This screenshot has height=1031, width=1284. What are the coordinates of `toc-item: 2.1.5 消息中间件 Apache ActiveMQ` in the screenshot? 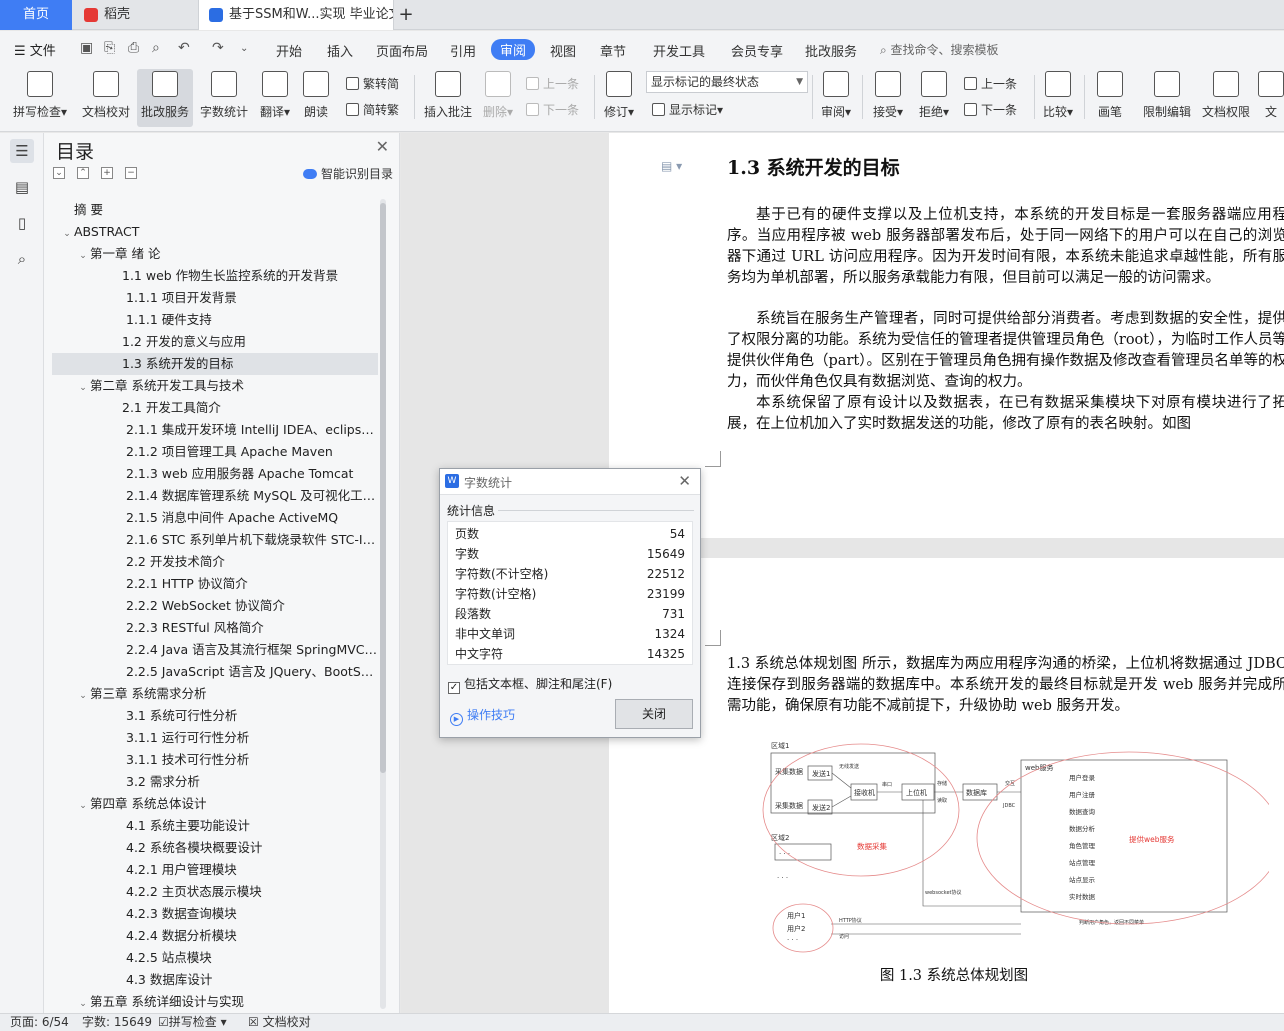 It's located at (215, 518).